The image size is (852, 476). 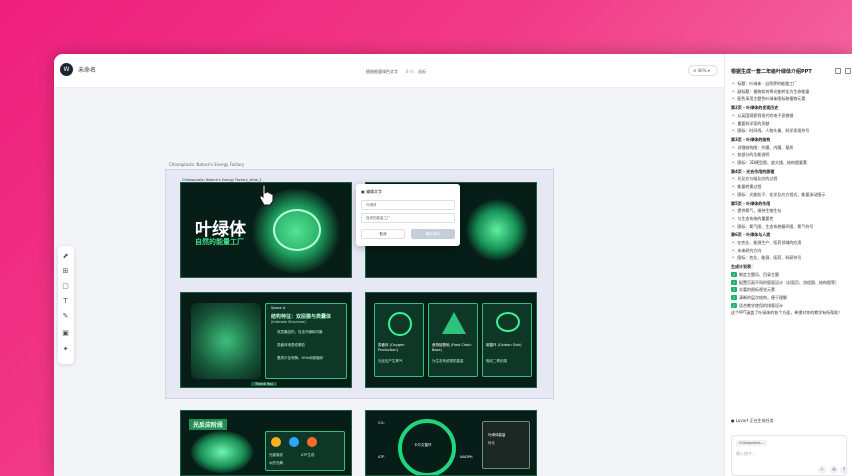 What do you see at coordinates (751, 235) in the screenshot?
I see `chat-section-heading: 第6页 - 叶绿体与人类` at bounding box center [751, 235].